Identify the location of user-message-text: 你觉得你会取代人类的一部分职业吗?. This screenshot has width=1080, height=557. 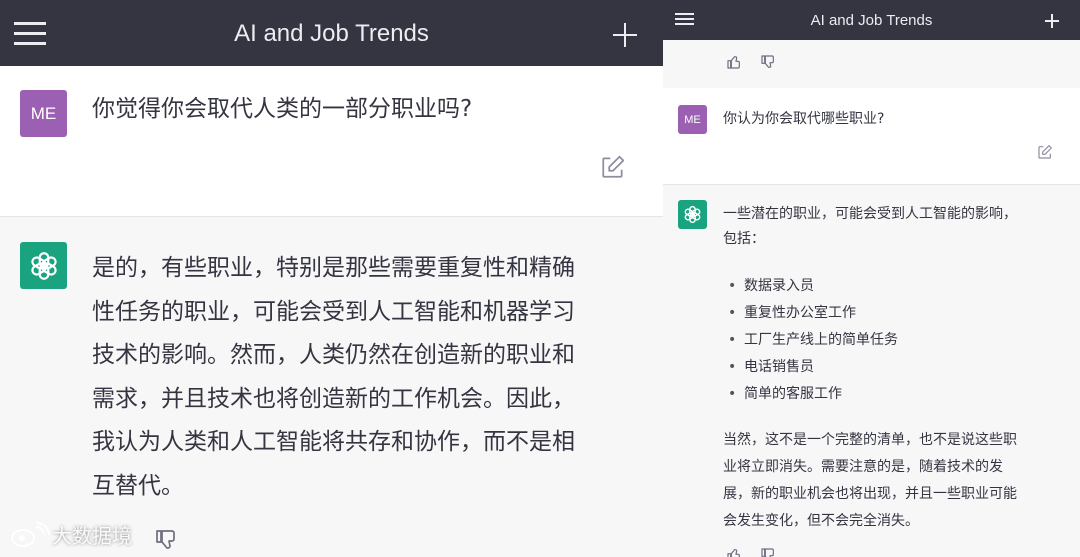
(282, 109).